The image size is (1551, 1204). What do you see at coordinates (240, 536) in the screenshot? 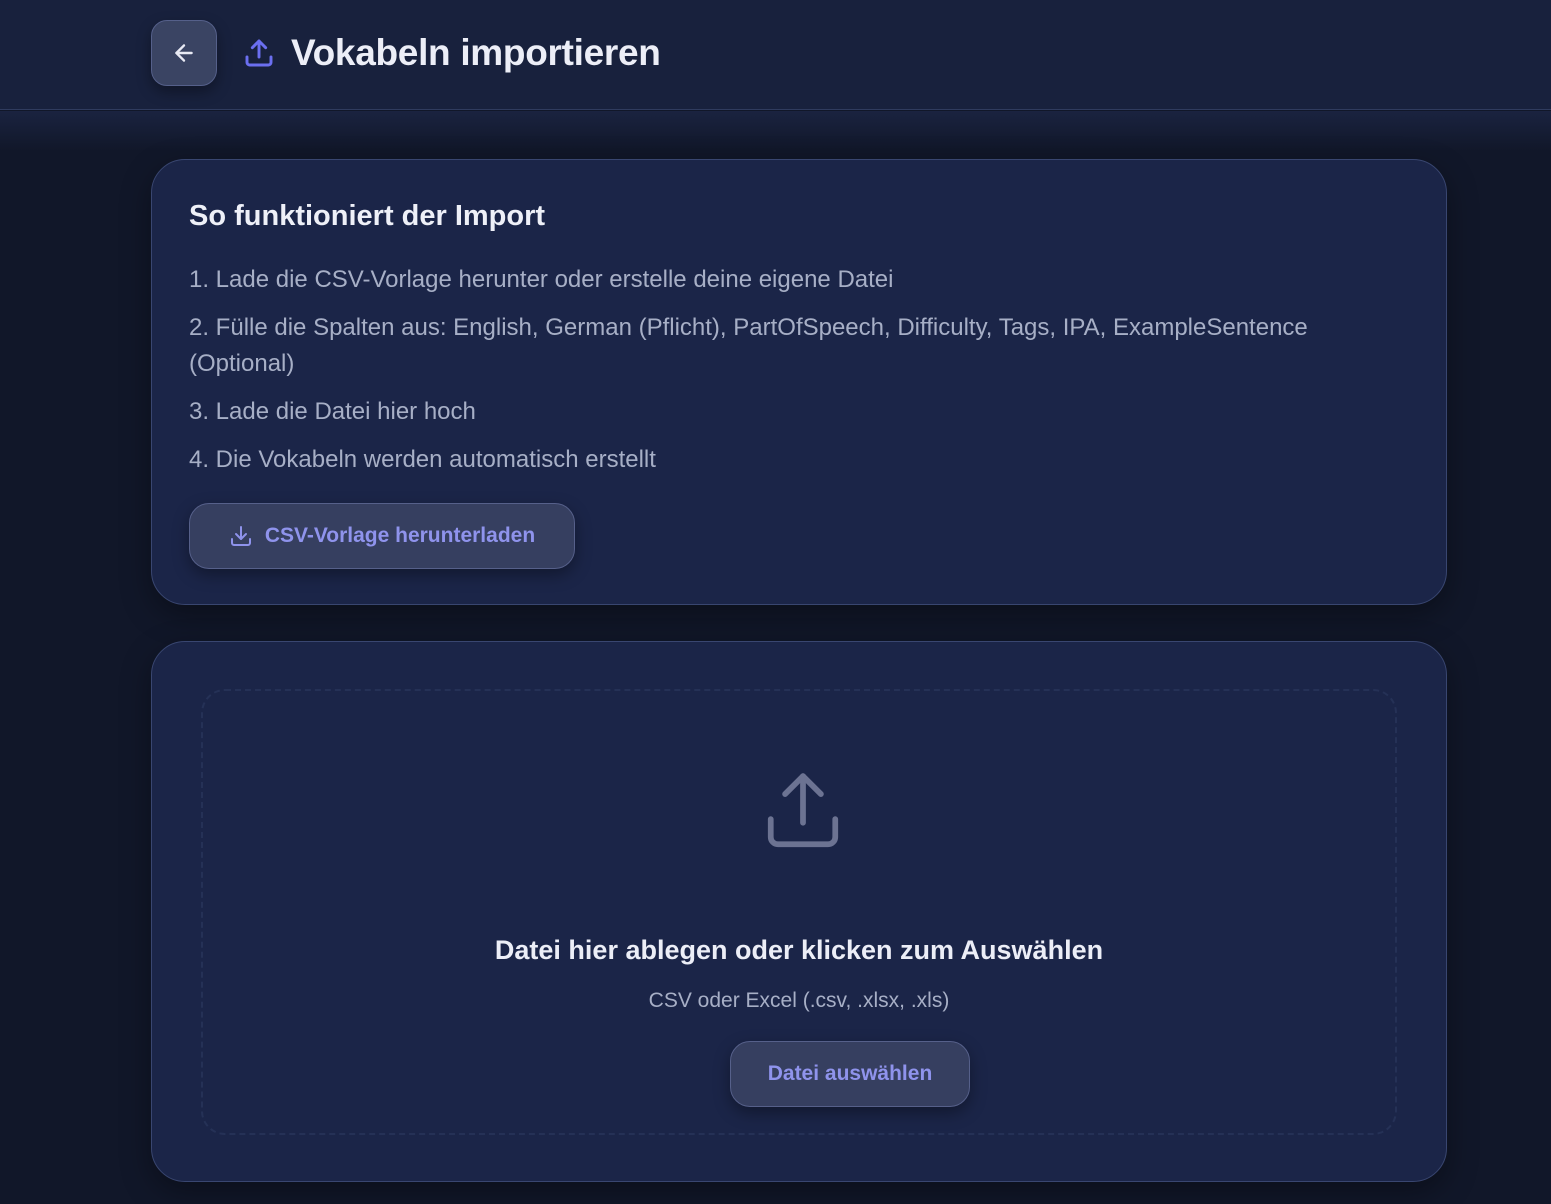
I see `download-icon` at bounding box center [240, 536].